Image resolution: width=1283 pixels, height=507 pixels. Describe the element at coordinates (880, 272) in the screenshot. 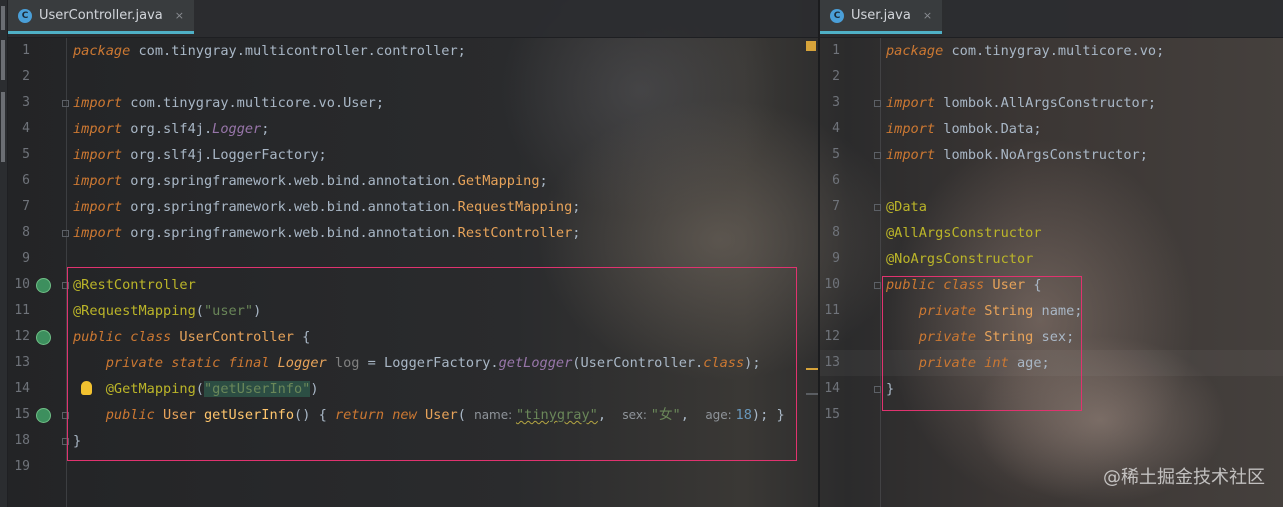

I see `right-gutter-rule` at that location.